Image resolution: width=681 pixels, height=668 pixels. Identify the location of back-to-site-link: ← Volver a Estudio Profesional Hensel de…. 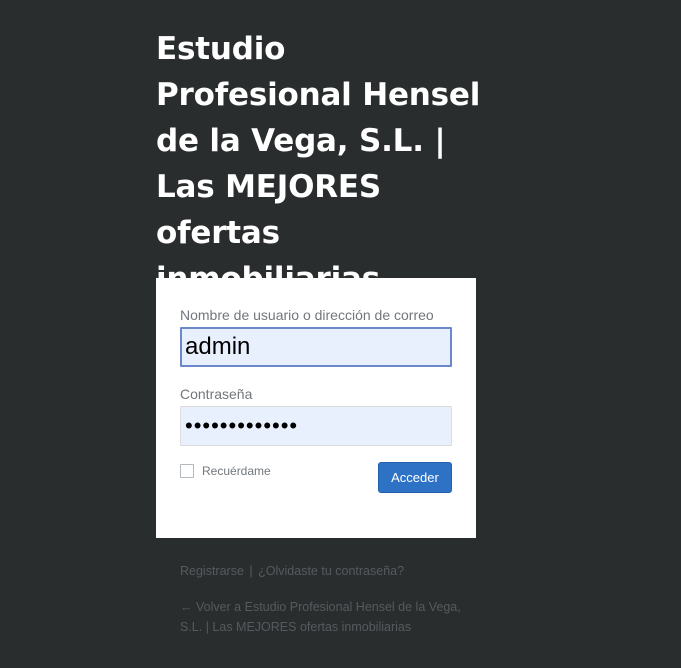
(320, 617).